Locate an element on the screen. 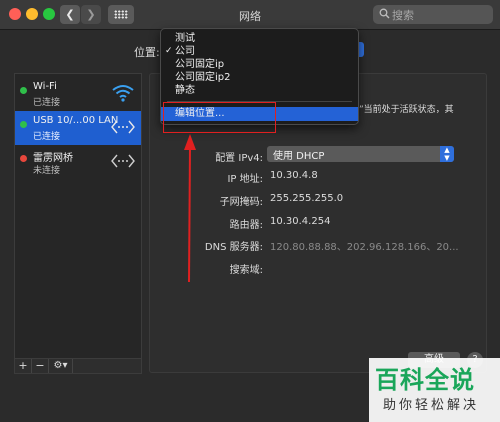  menu-item-label: 静态 is located at coordinates (185, 90).